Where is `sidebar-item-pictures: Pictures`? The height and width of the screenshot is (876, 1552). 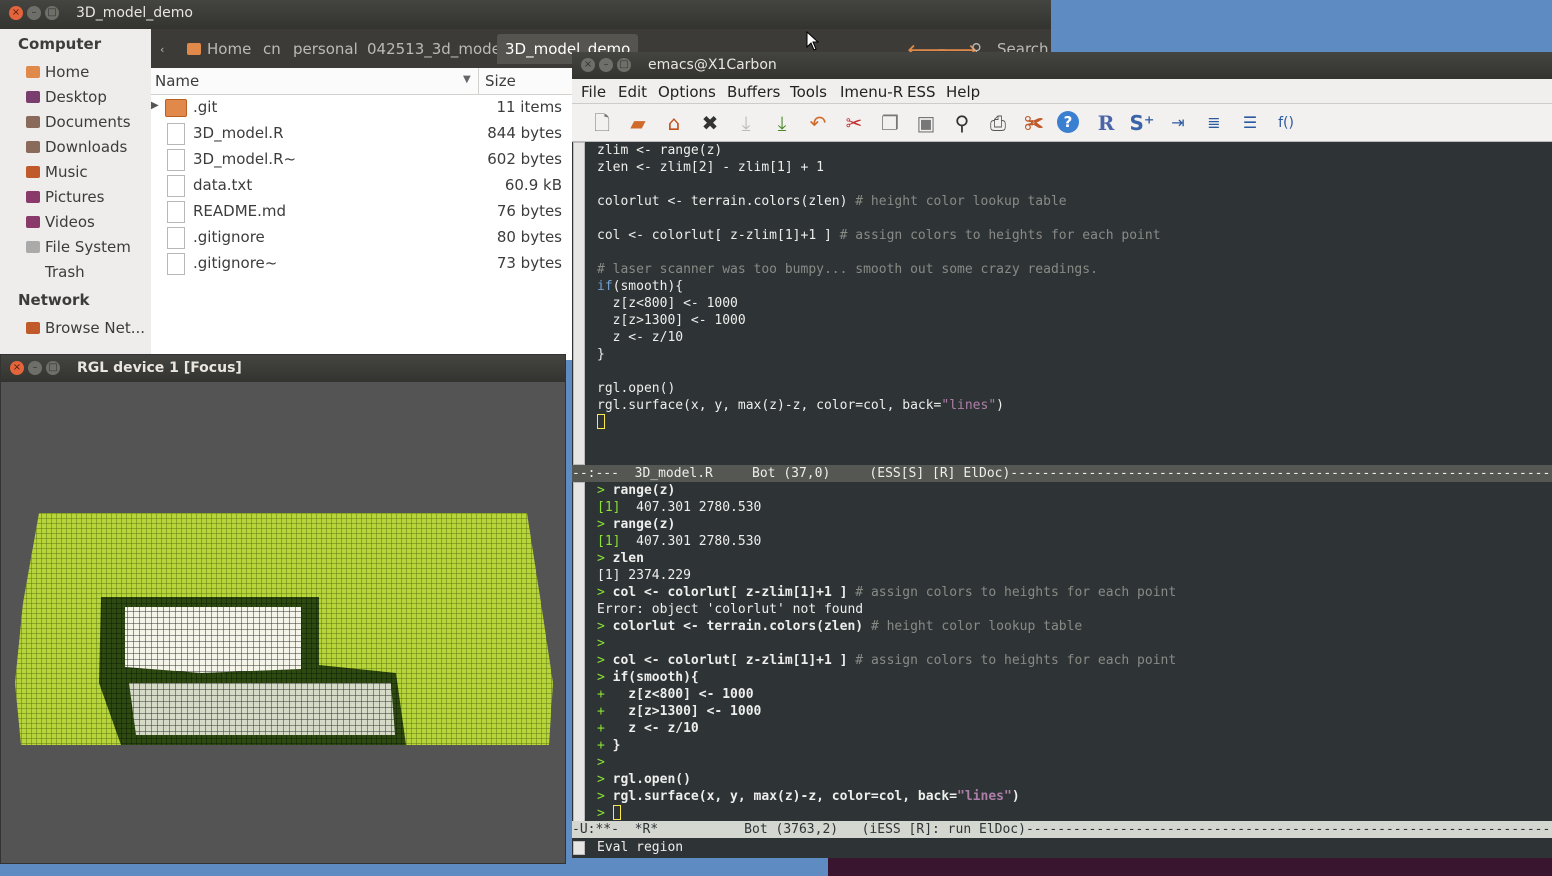 sidebar-item-pictures: Pictures is located at coordinates (65, 197).